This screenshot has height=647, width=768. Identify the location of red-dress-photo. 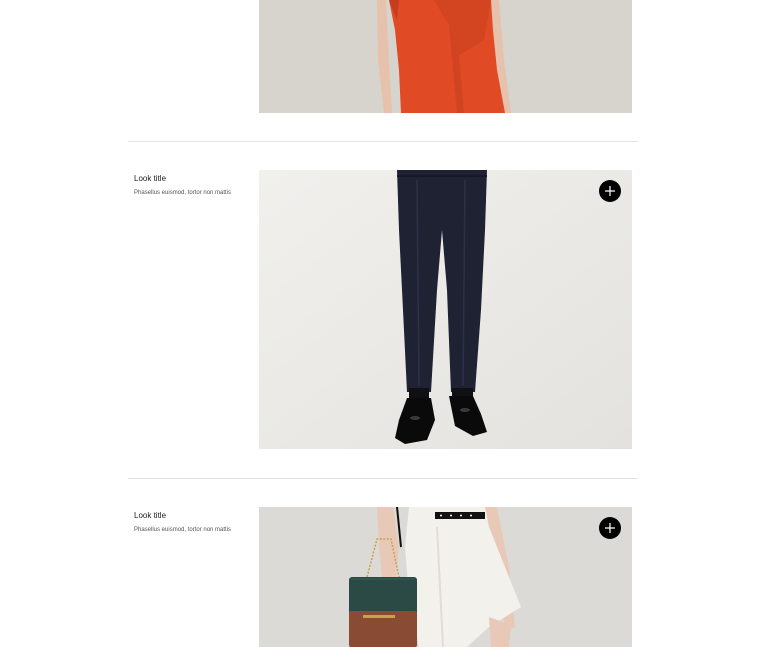
(445, 56).